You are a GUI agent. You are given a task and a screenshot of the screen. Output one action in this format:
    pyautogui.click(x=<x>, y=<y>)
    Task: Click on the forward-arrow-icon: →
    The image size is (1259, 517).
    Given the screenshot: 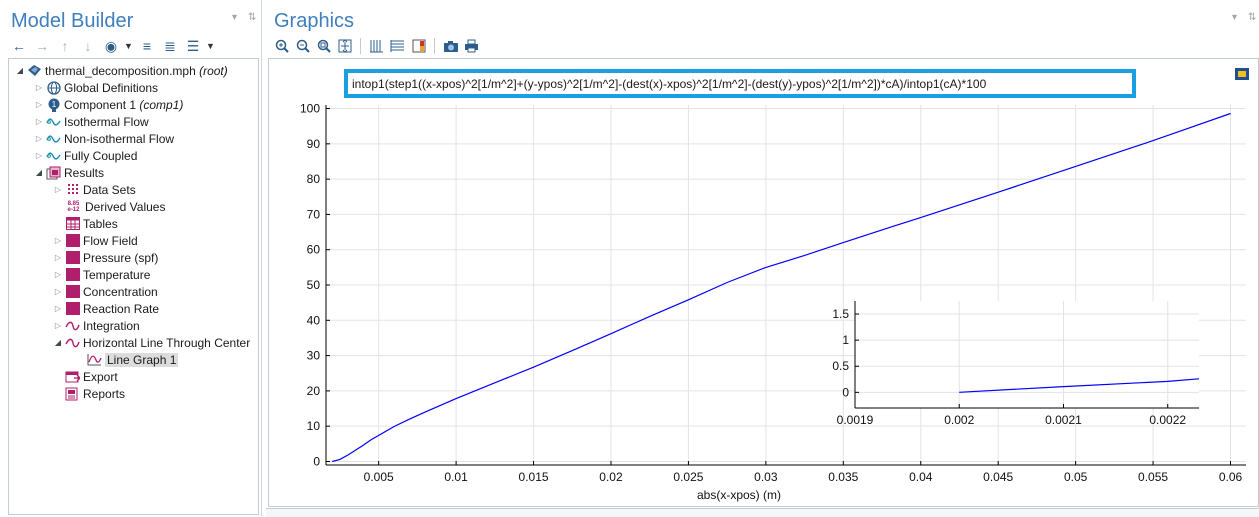 What is the action you would take?
    pyautogui.click(x=42, y=46)
    